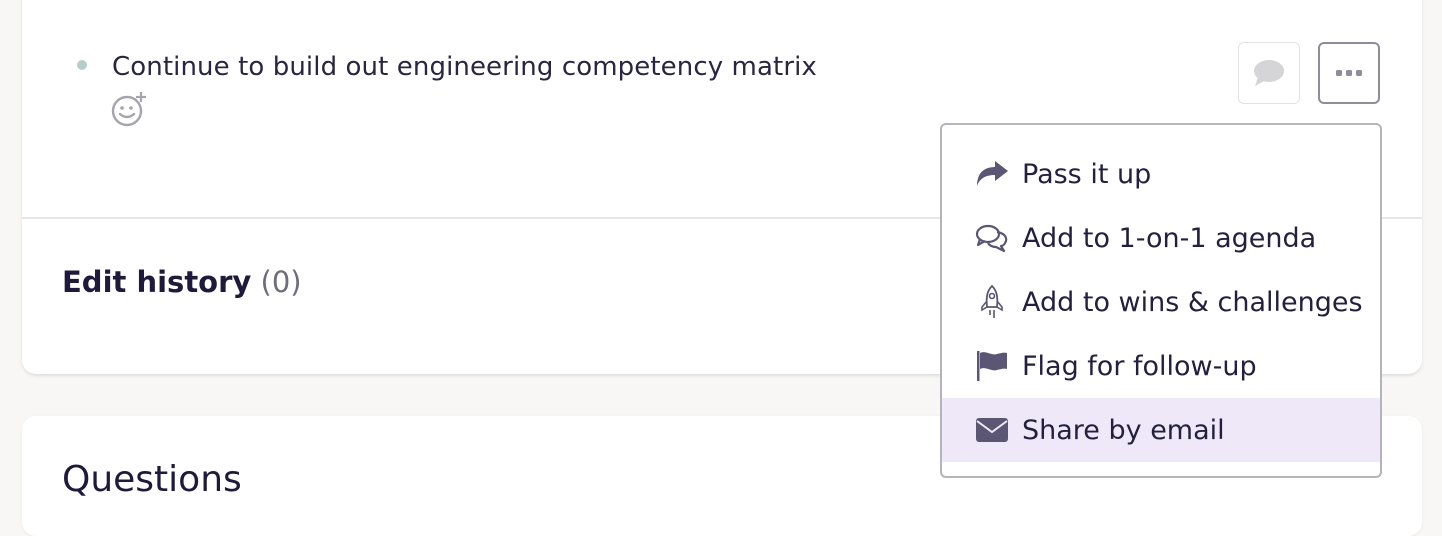 Image resolution: width=1442 pixels, height=536 pixels. Describe the element at coordinates (152, 479) in the screenshot. I see `questions-title: Questions` at that location.